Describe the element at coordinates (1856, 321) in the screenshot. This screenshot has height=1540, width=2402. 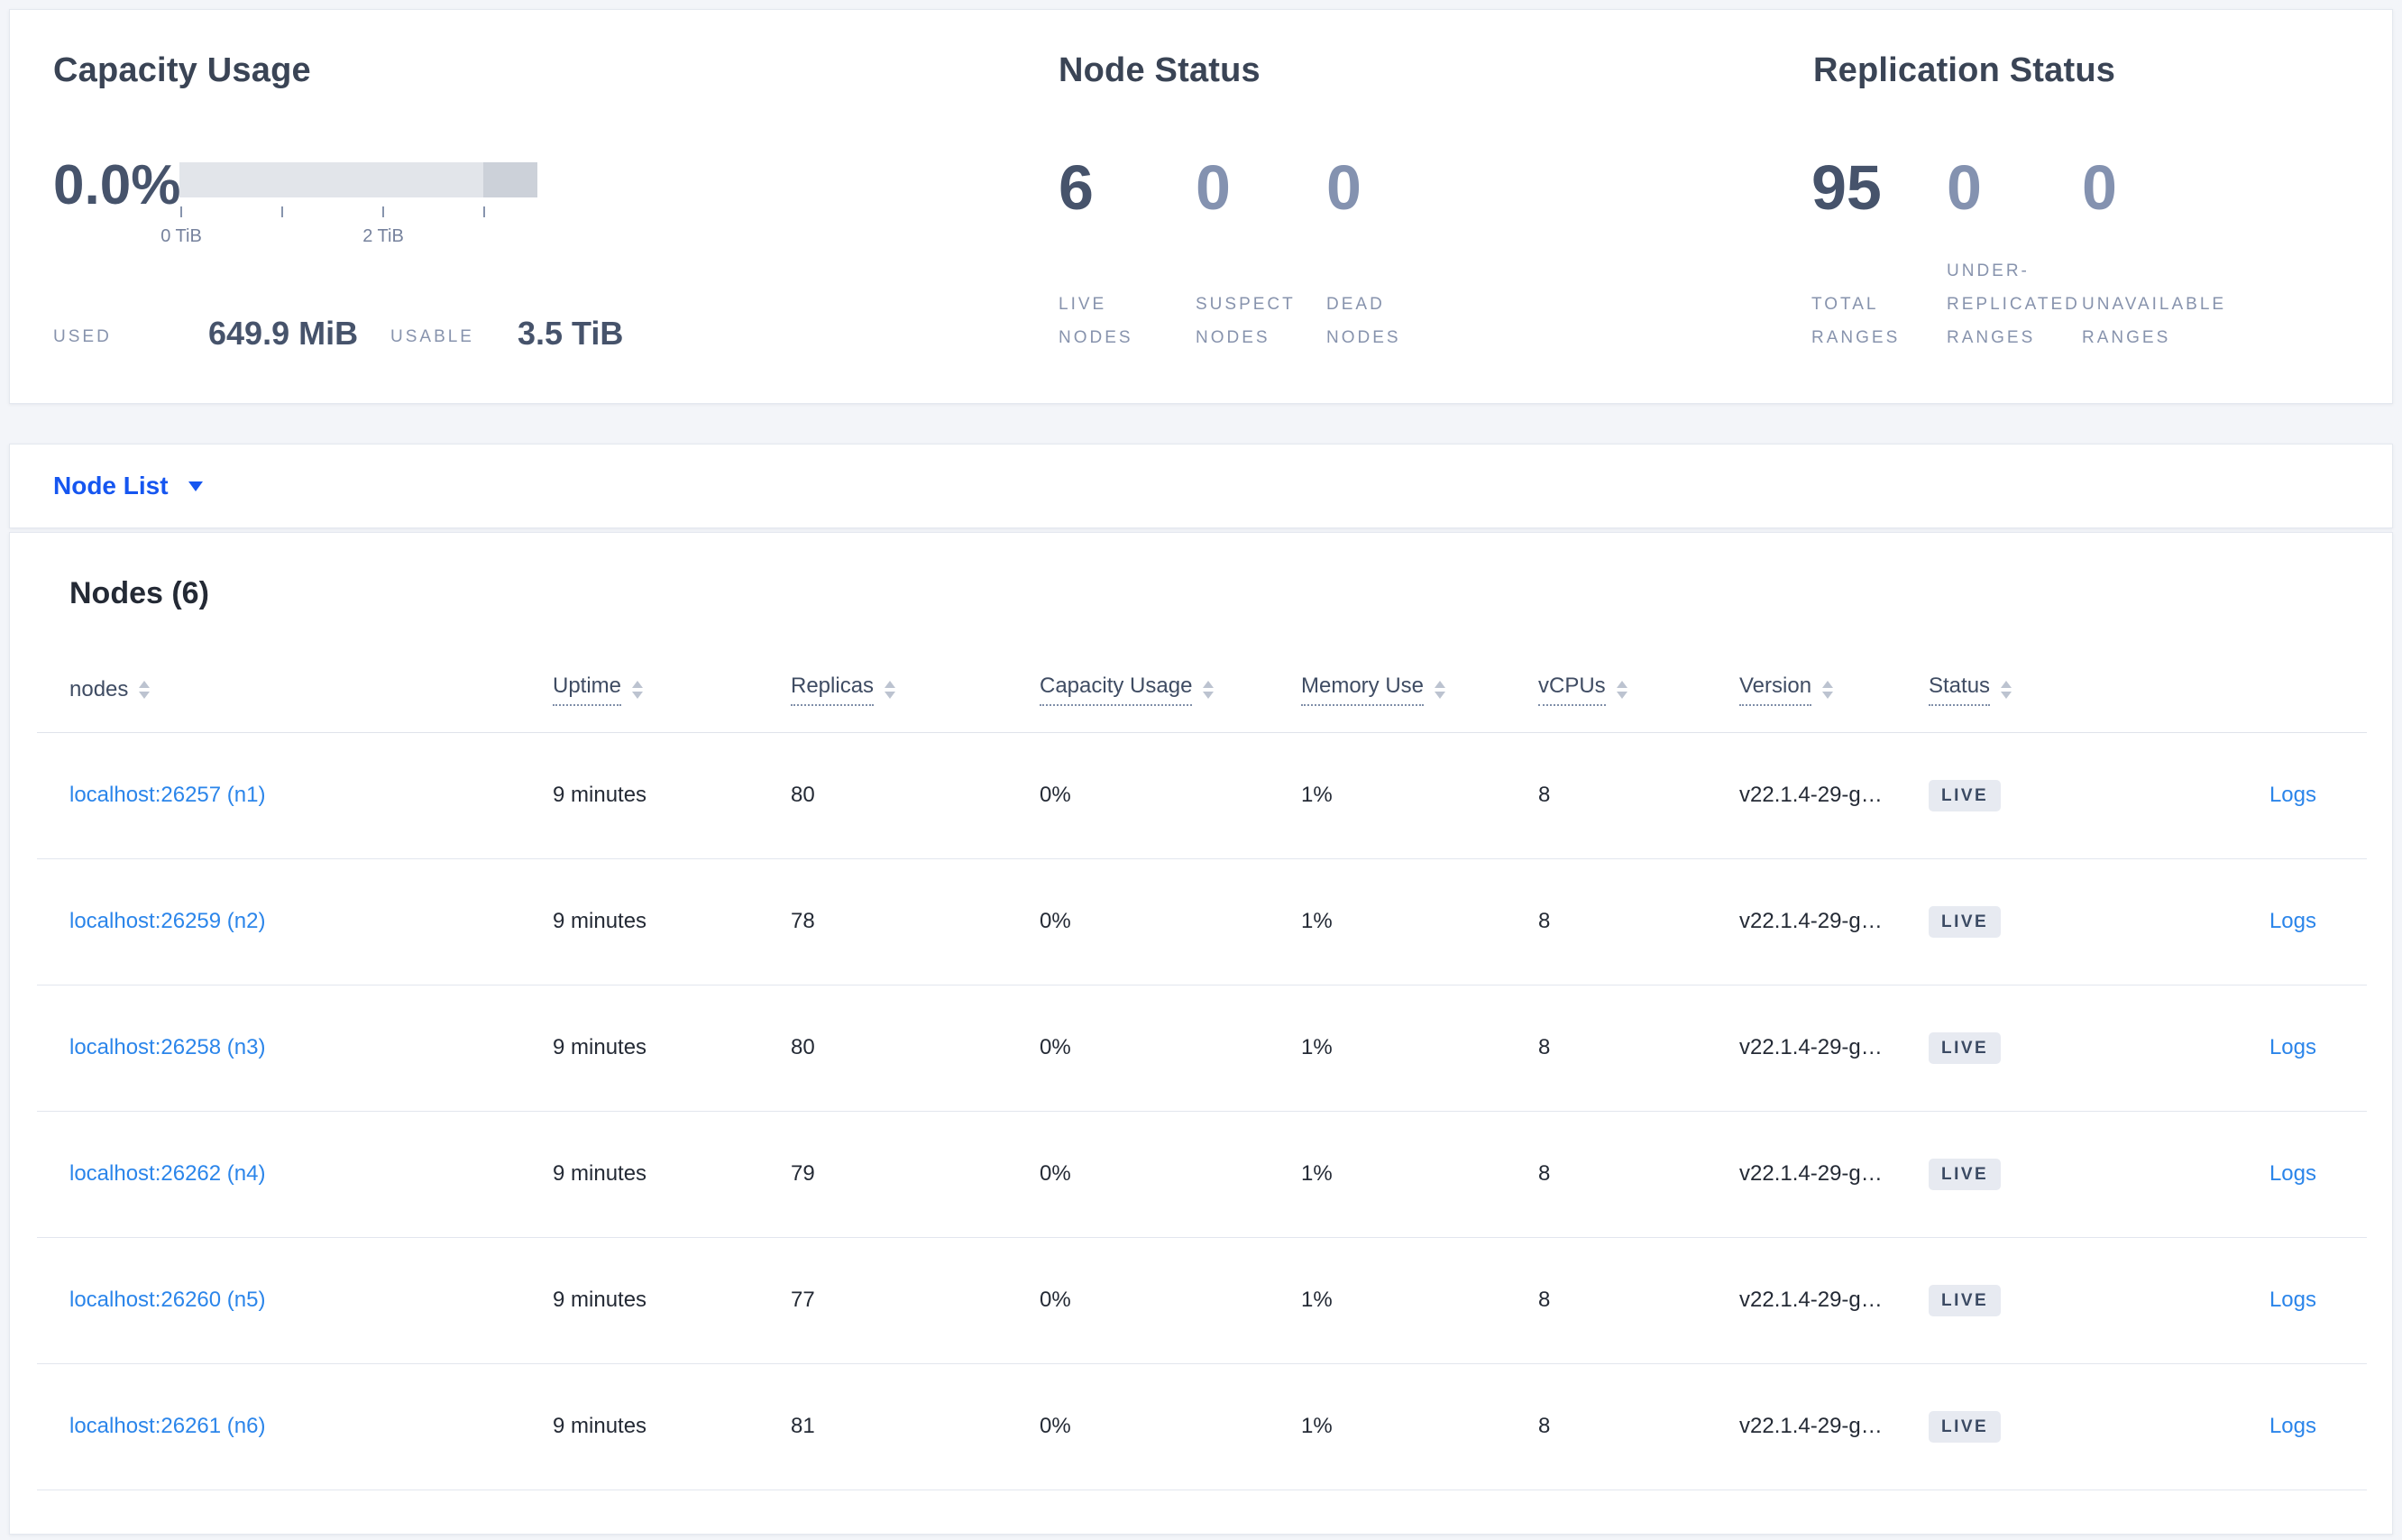
I see `total-ranges-label: TOTAL RANGES` at that location.